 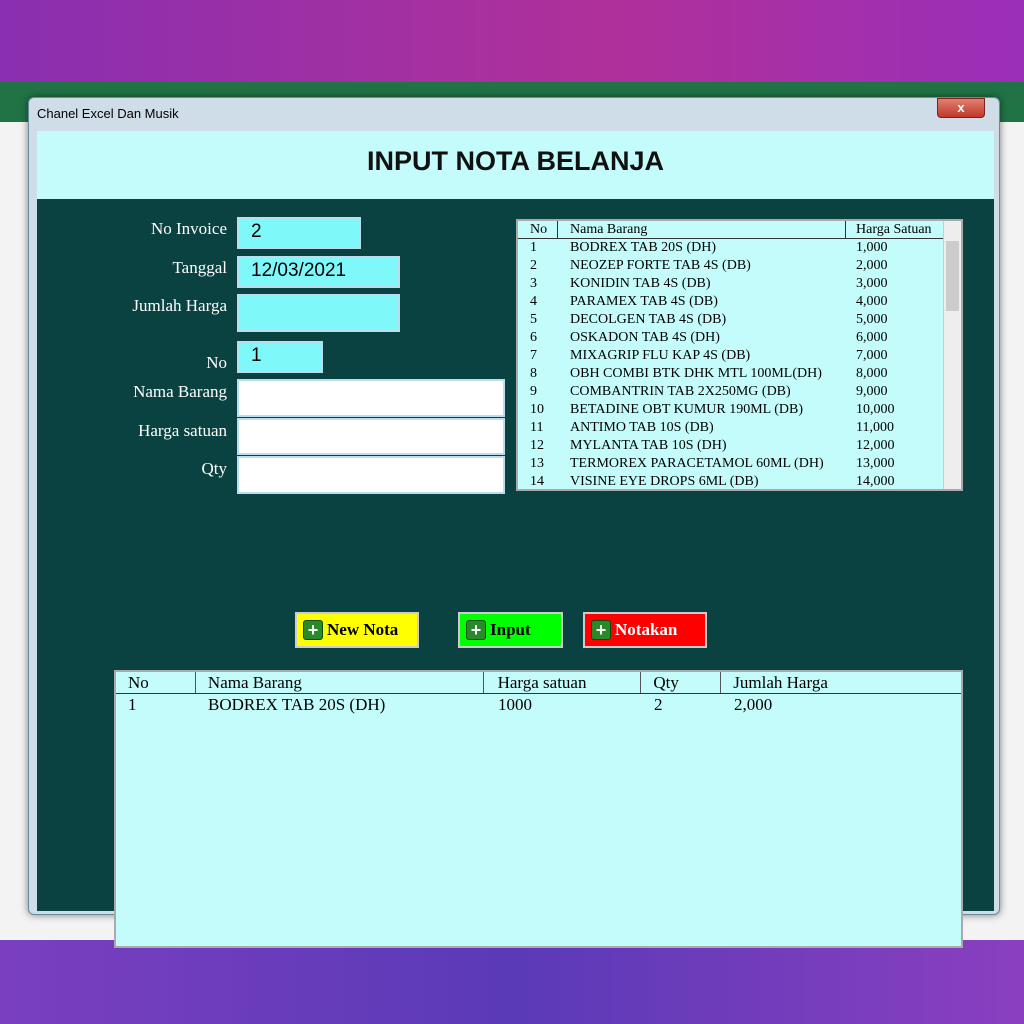 What do you see at coordinates (280, 357) in the screenshot?
I see `no-field: 1` at bounding box center [280, 357].